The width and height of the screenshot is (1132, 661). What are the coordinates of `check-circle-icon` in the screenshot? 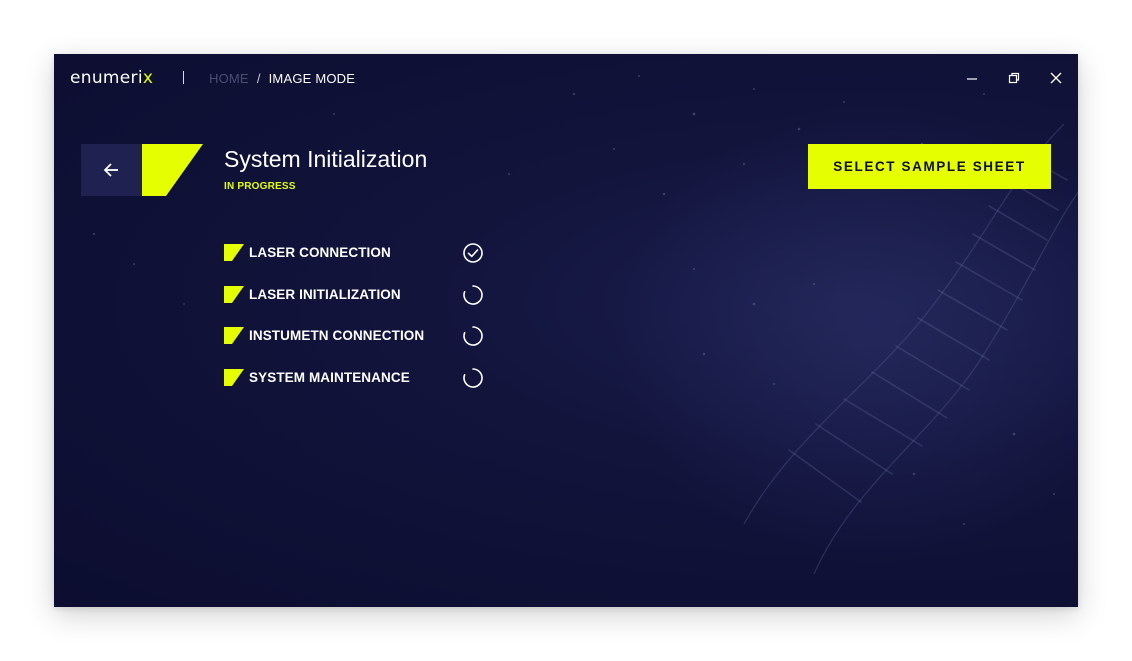 It's located at (473, 253).